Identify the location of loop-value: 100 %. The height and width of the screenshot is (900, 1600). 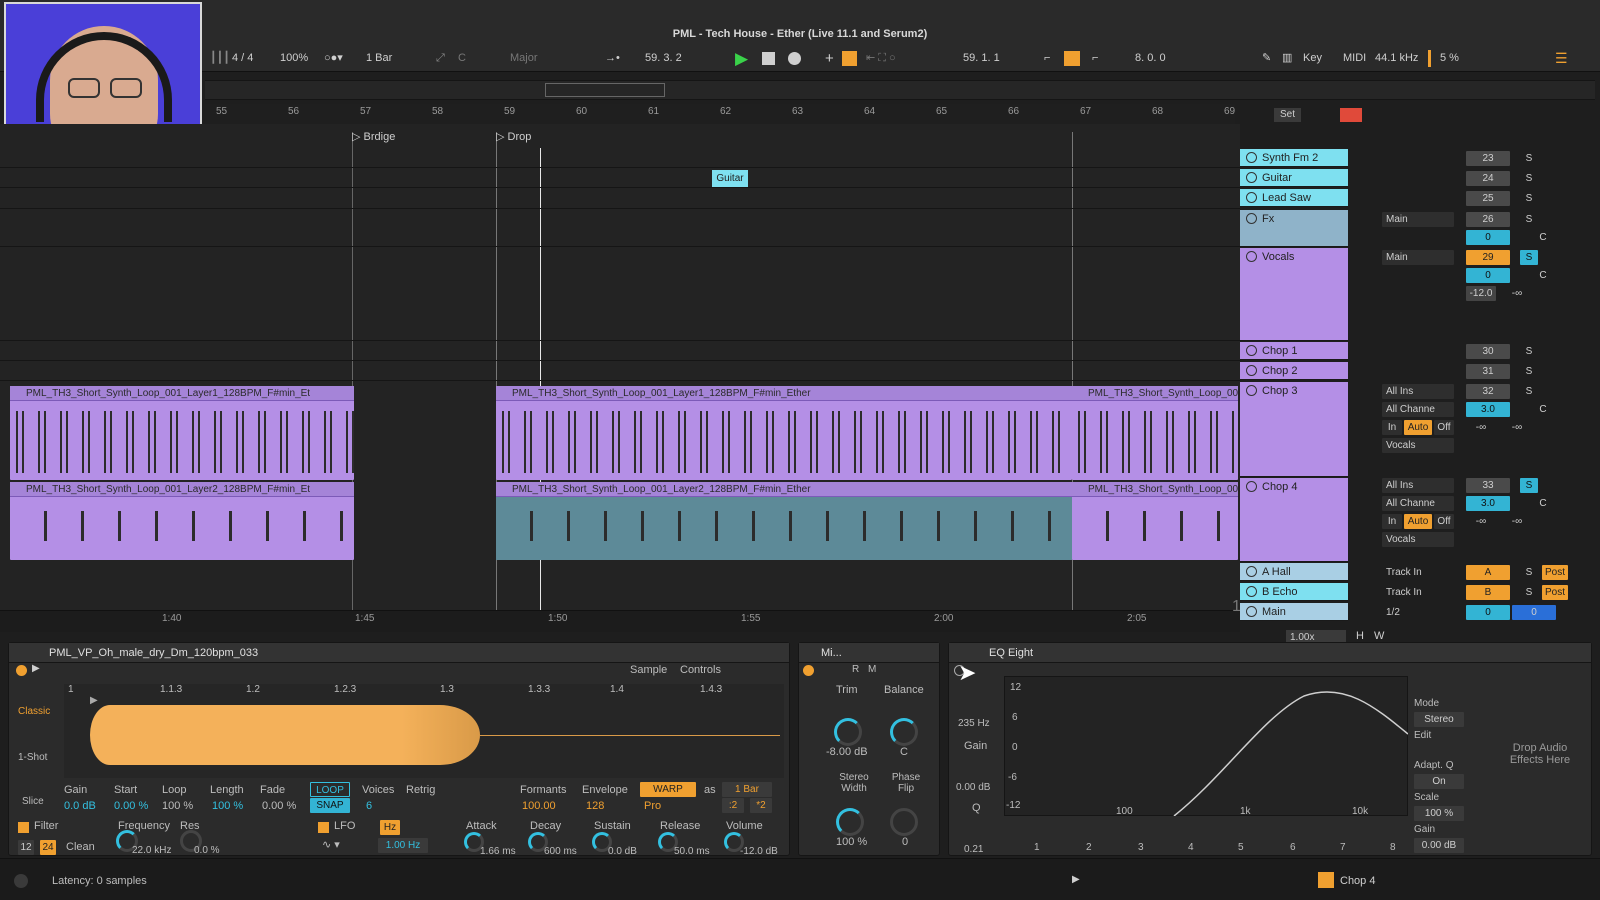
(177, 806).